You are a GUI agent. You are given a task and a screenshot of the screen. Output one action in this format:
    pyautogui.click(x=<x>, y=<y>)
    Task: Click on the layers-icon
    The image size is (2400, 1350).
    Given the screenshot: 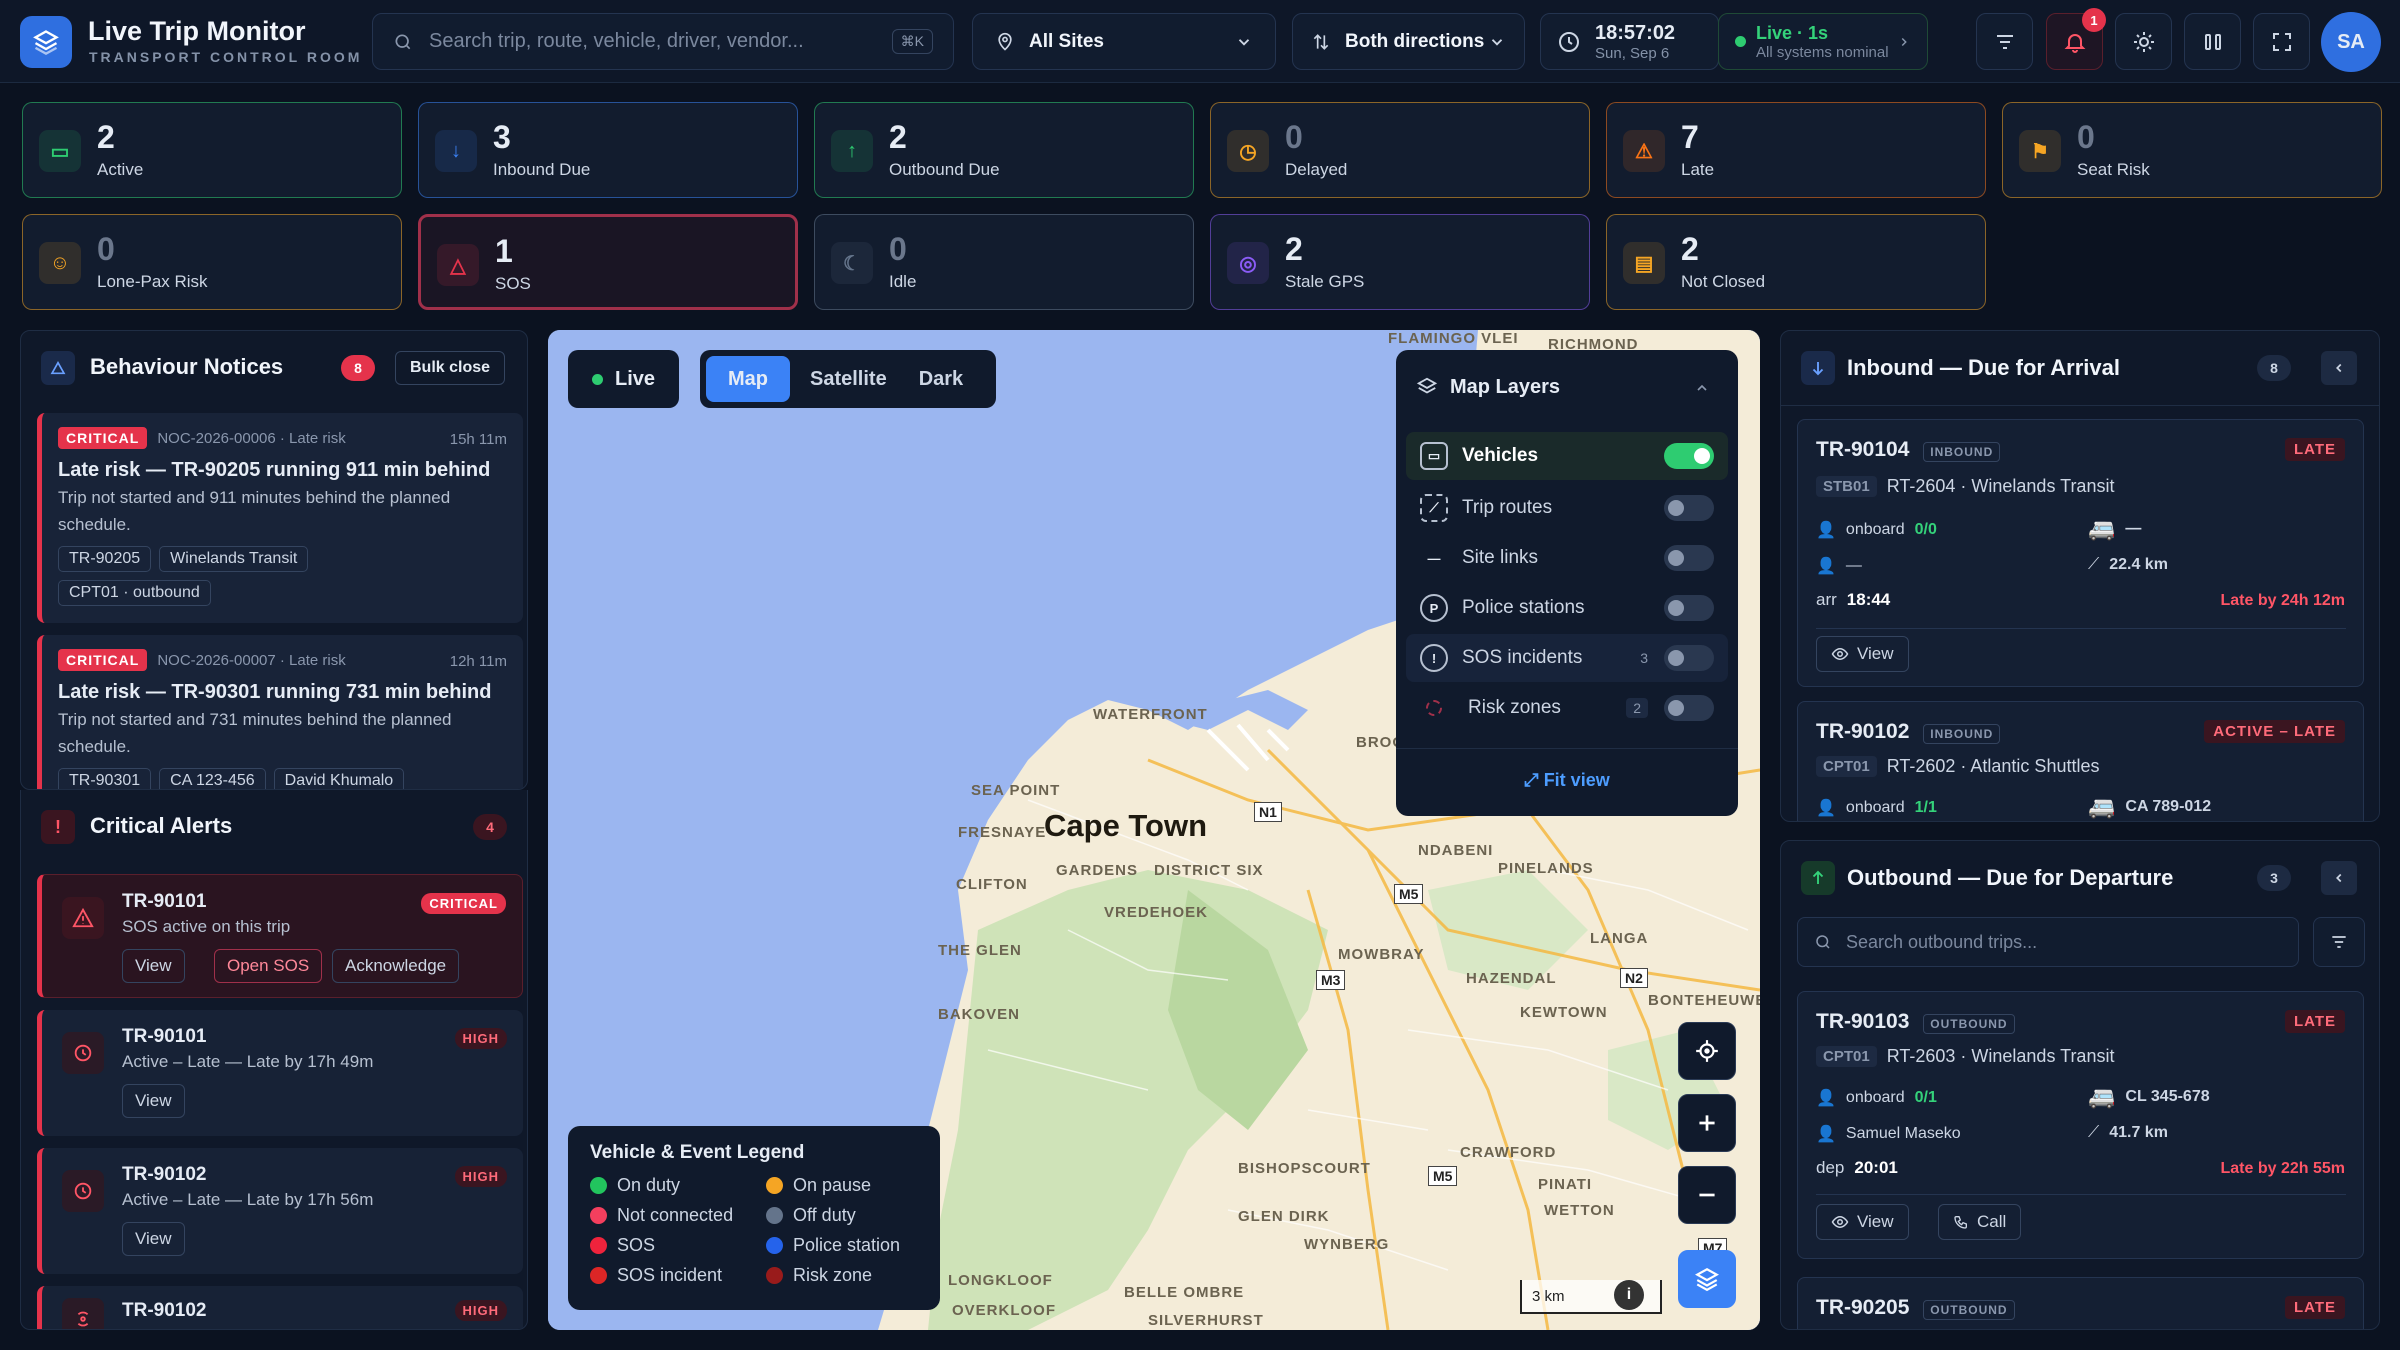 What is the action you would take?
    pyautogui.click(x=46, y=43)
    